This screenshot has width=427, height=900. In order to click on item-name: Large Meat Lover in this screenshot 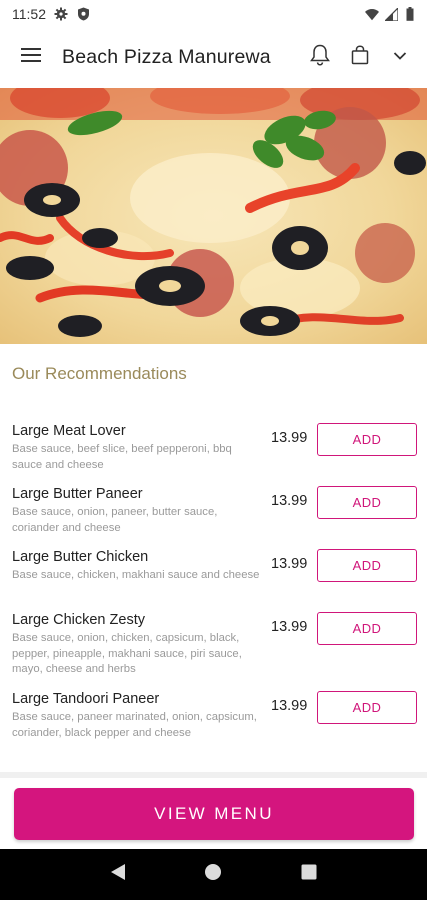, I will do `click(69, 431)`.